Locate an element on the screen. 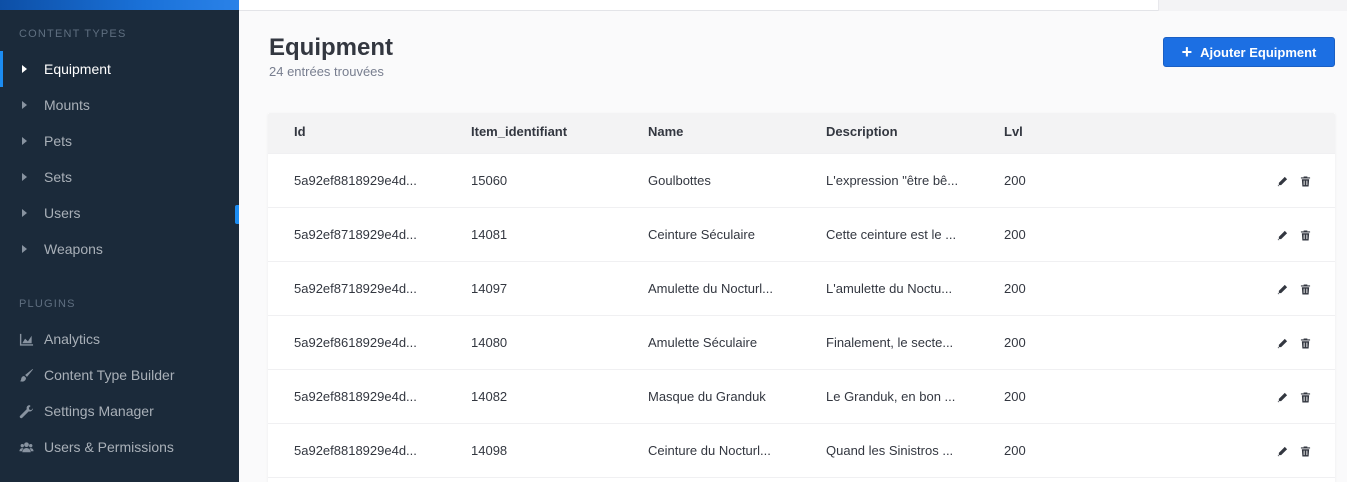  sidebar-item-label: Mounts is located at coordinates (67, 105).